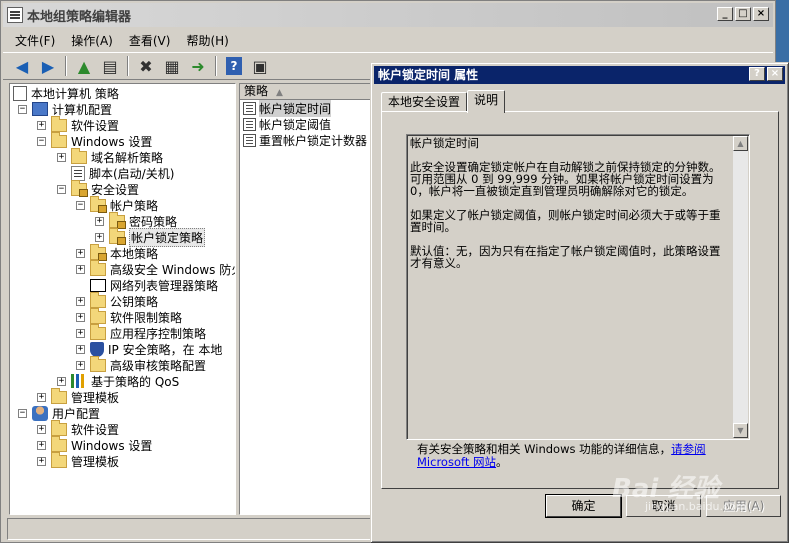  Describe the element at coordinates (279, 93) in the screenshot. I see `sort-up-icon: ▲` at that location.